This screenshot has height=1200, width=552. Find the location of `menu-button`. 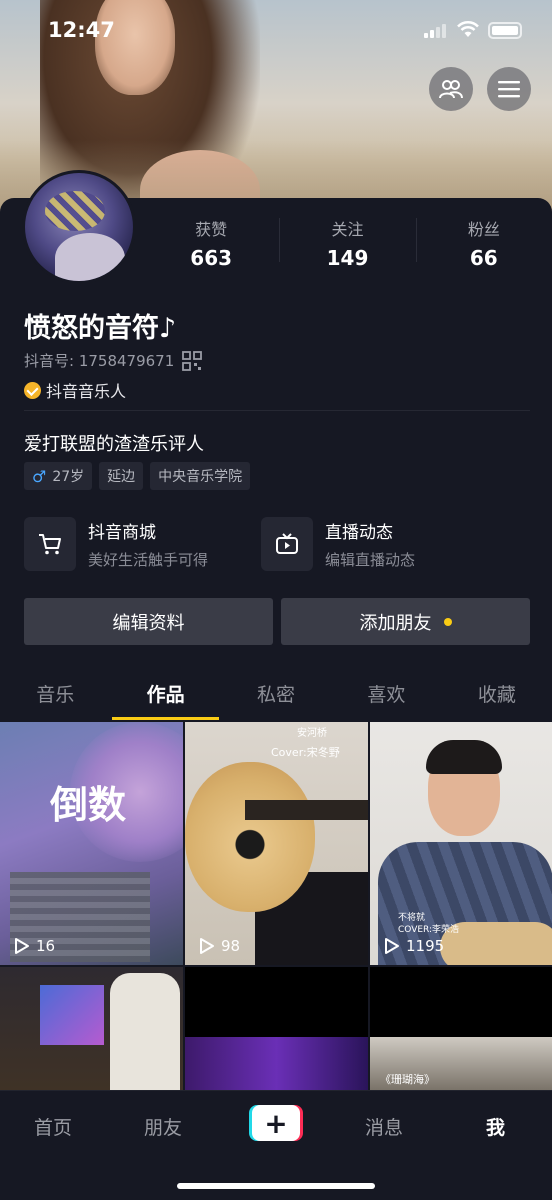

menu-button is located at coordinates (509, 89).